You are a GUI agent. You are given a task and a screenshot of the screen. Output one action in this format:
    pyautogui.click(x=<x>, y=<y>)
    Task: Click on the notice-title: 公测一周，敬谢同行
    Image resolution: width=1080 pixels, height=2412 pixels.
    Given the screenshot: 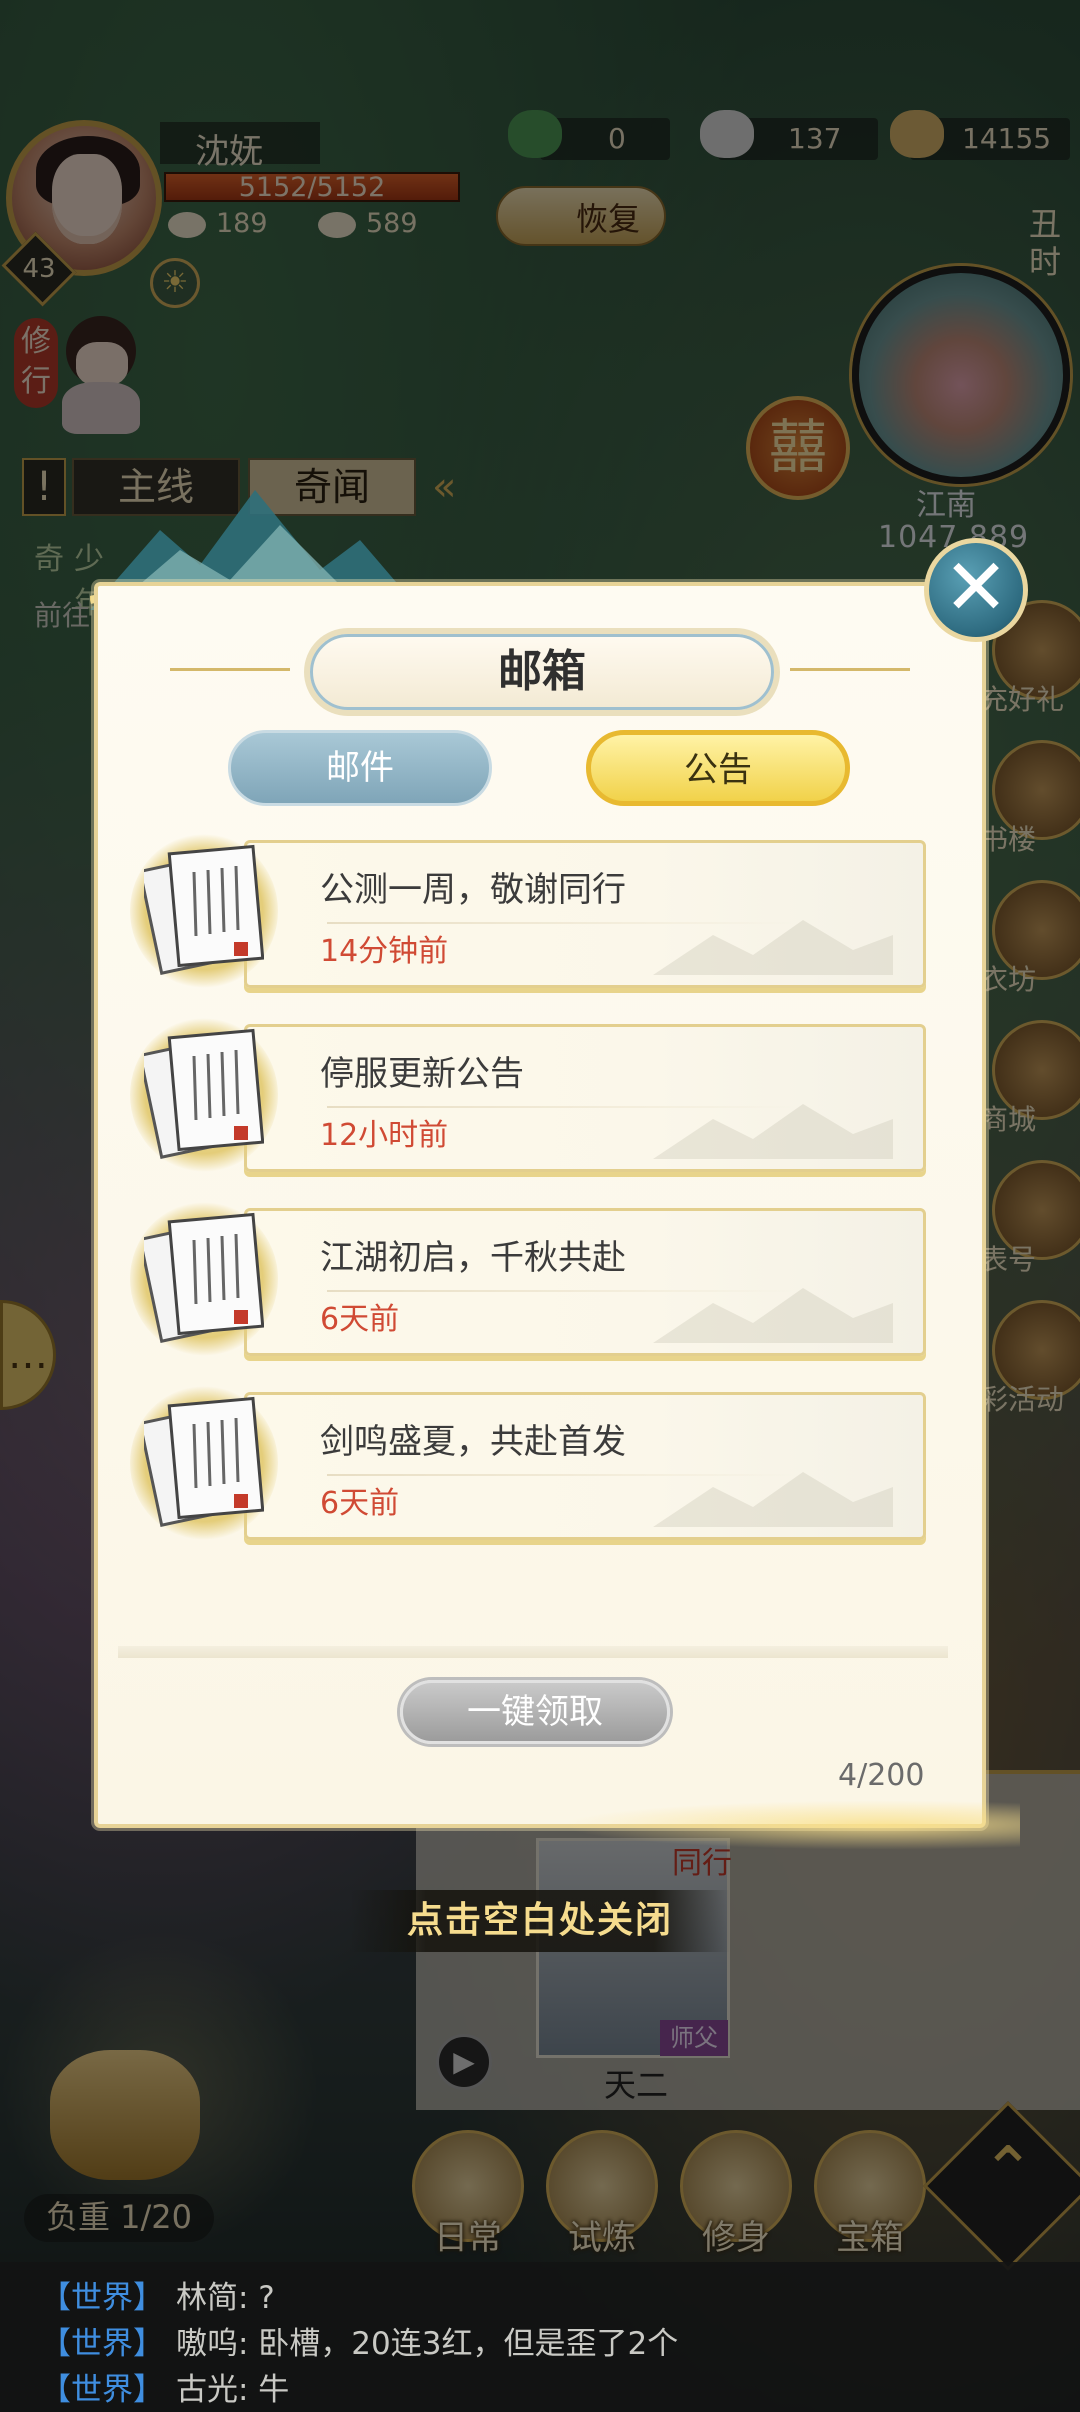 What is the action you would take?
    pyautogui.click(x=473, y=890)
    